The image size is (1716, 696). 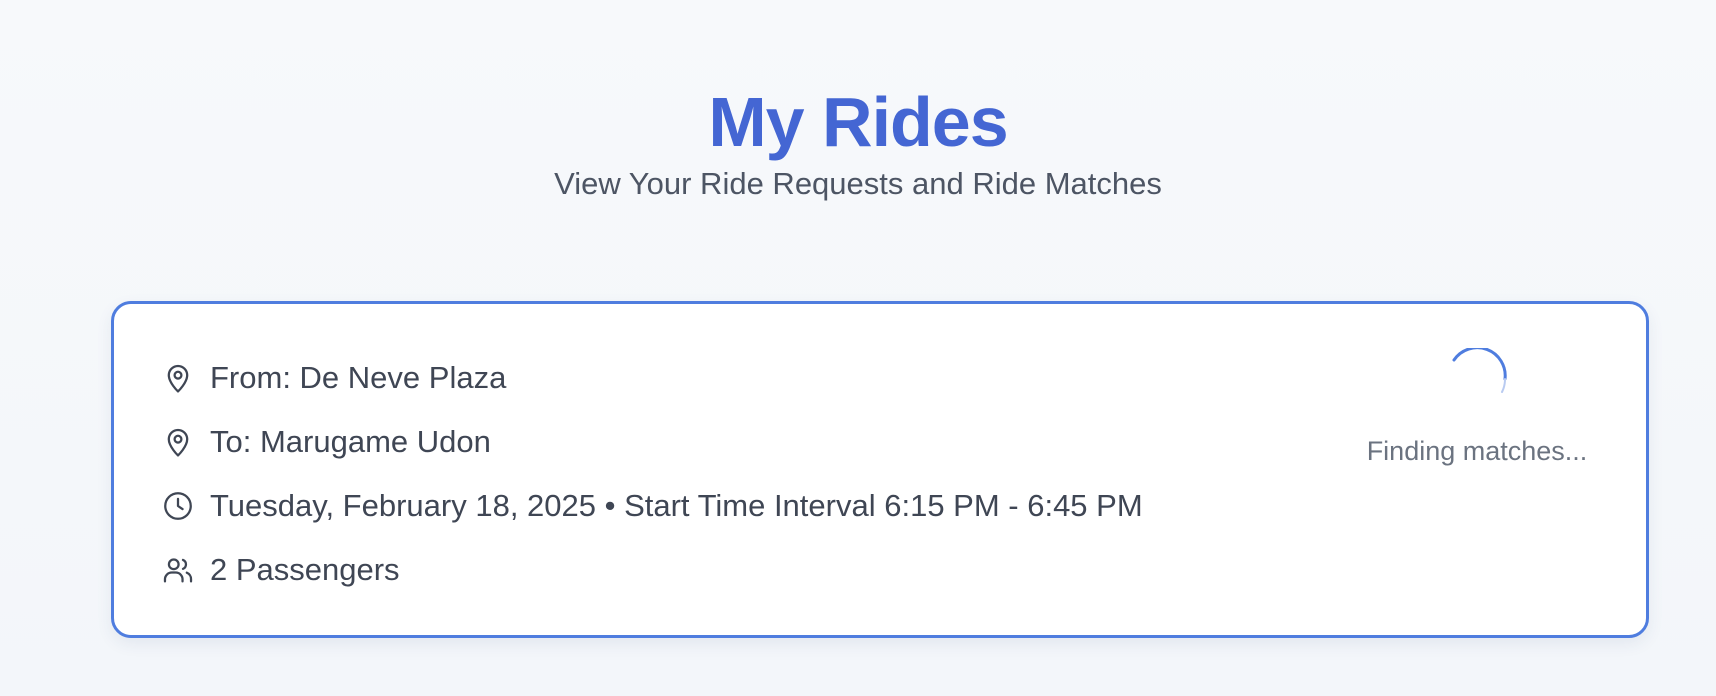 What do you see at coordinates (858, 183) in the screenshot?
I see `page-subtitle: View Your Ride Requests and Ride Matches` at bounding box center [858, 183].